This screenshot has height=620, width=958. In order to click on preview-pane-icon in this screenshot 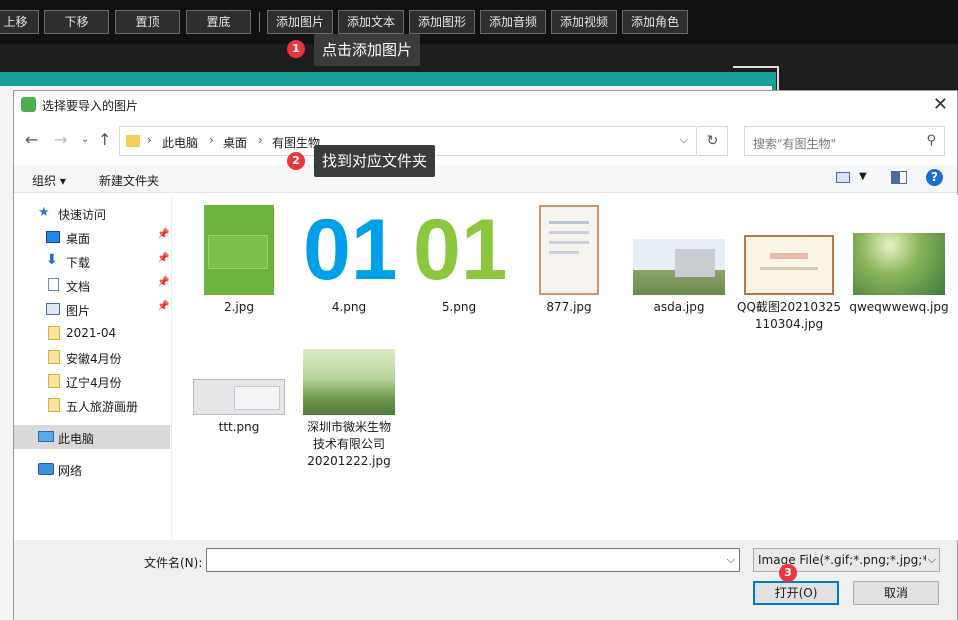, I will do `click(899, 177)`.